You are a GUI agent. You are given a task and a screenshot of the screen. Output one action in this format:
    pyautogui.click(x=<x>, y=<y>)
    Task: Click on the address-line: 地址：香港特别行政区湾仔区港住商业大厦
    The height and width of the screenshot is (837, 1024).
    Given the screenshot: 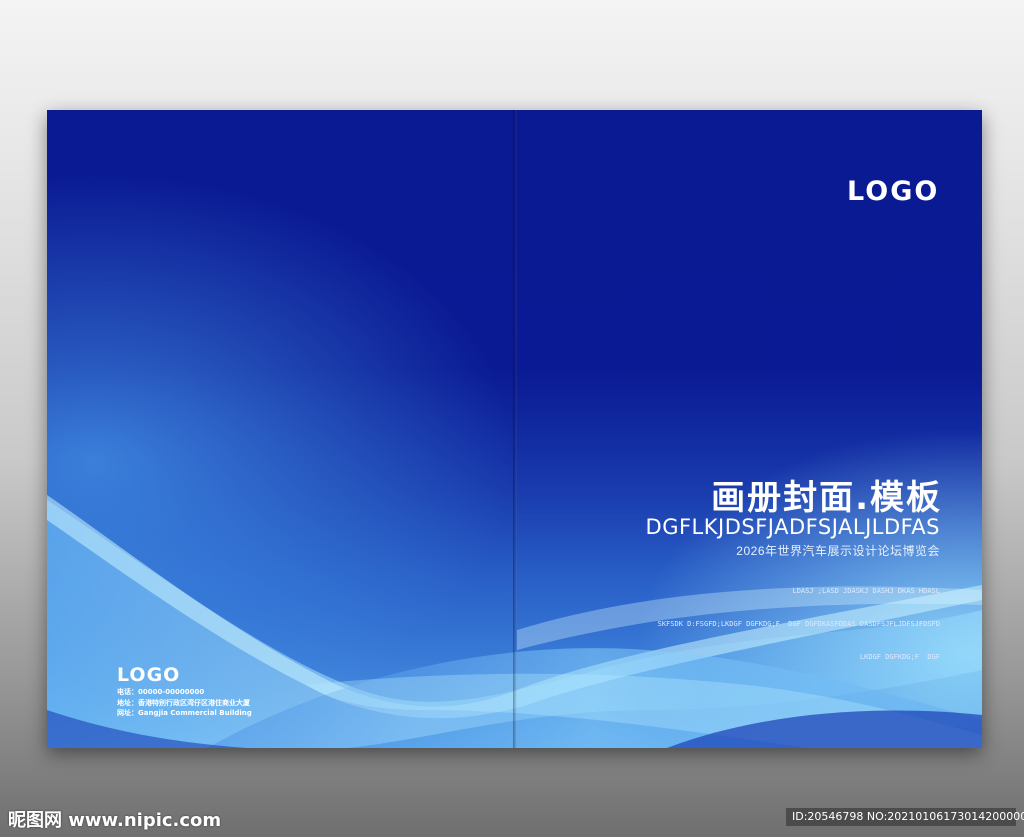 What is the action you would take?
    pyautogui.click(x=183, y=702)
    